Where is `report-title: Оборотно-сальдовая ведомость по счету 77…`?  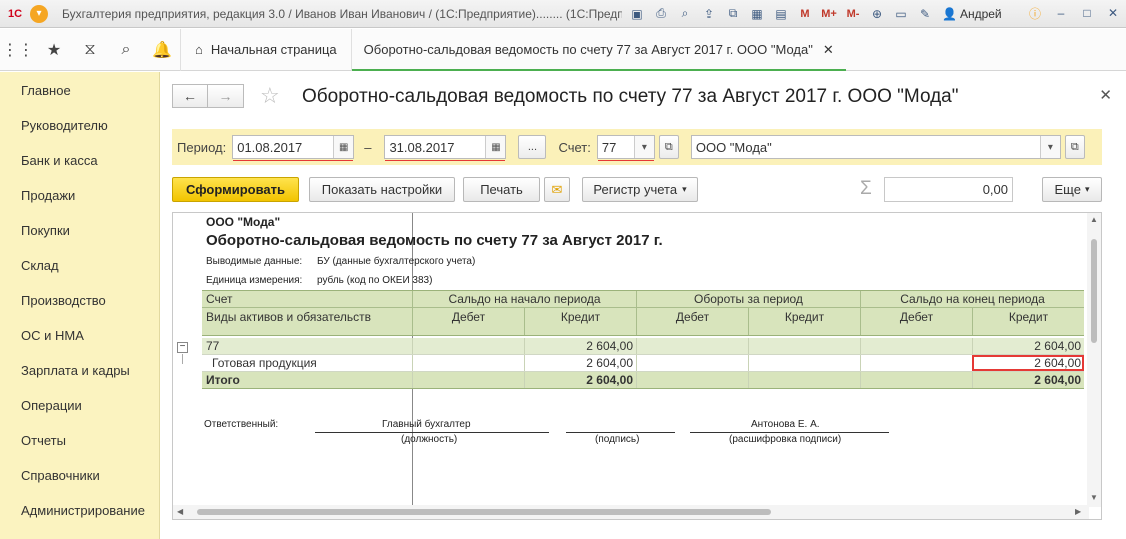 report-title: Оборотно-сальдовая ведомость по счету 77… is located at coordinates (434, 240).